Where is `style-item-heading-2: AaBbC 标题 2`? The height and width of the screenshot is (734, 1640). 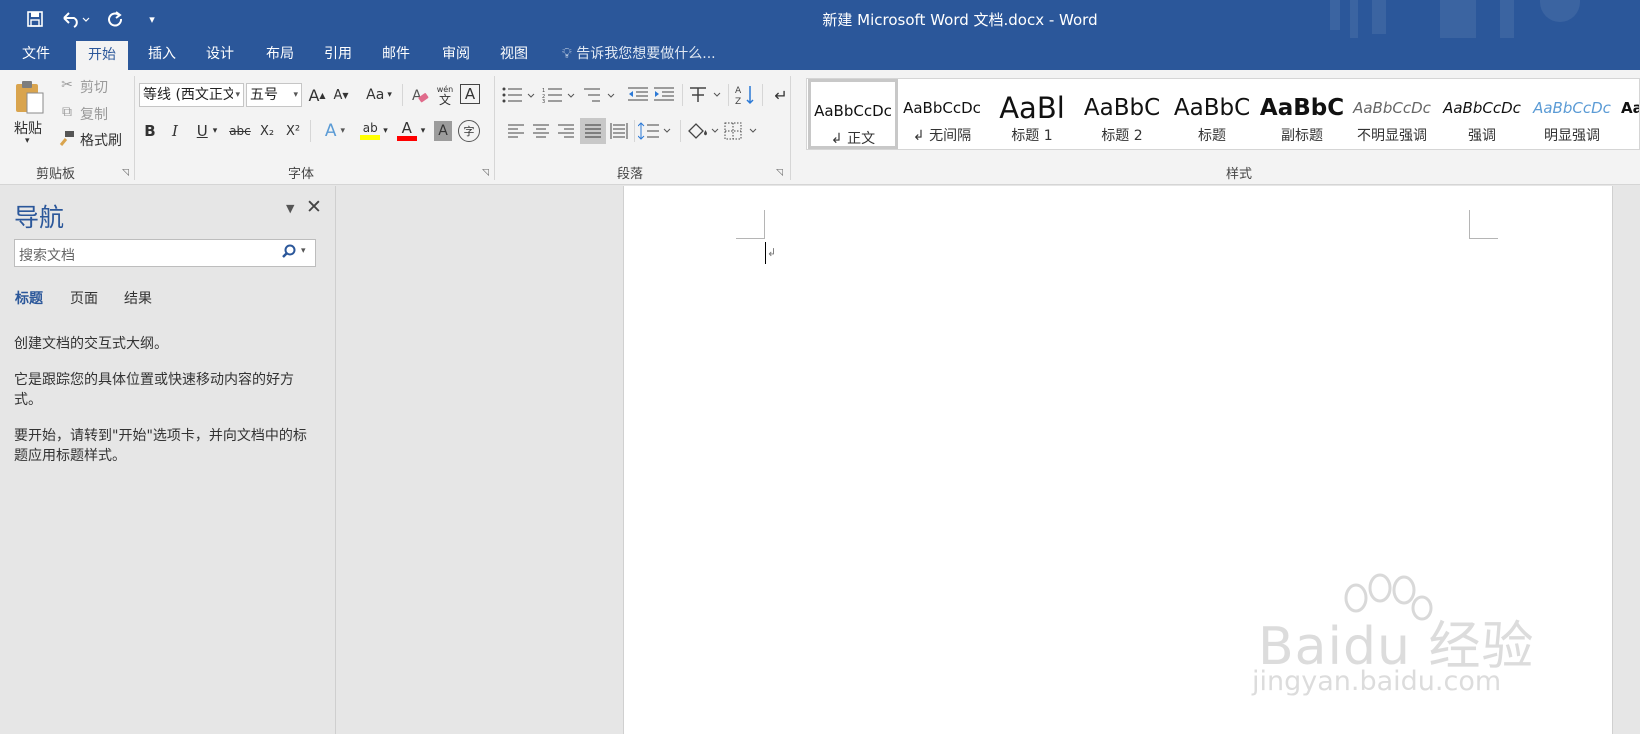
style-item-heading-2: AaBbC 标题 2 is located at coordinates (1122, 114).